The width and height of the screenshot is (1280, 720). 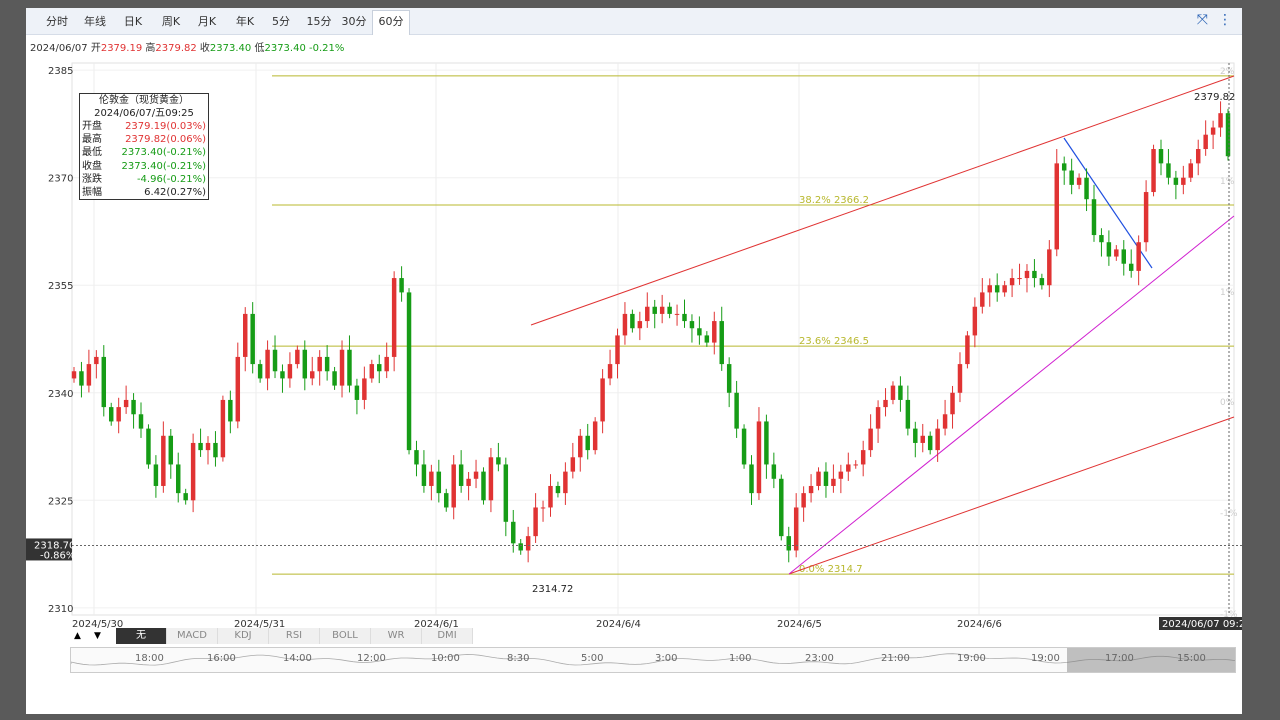 What do you see at coordinates (60, 501) in the screenshot?
I see `y-tick-label: 2325` at bounding box center [60, 501].